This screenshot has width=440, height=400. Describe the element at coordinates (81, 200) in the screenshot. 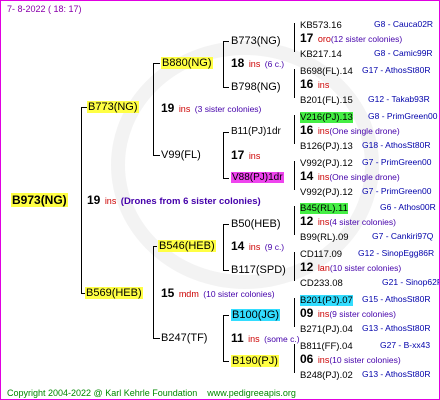

I see `connector-root` at that location.